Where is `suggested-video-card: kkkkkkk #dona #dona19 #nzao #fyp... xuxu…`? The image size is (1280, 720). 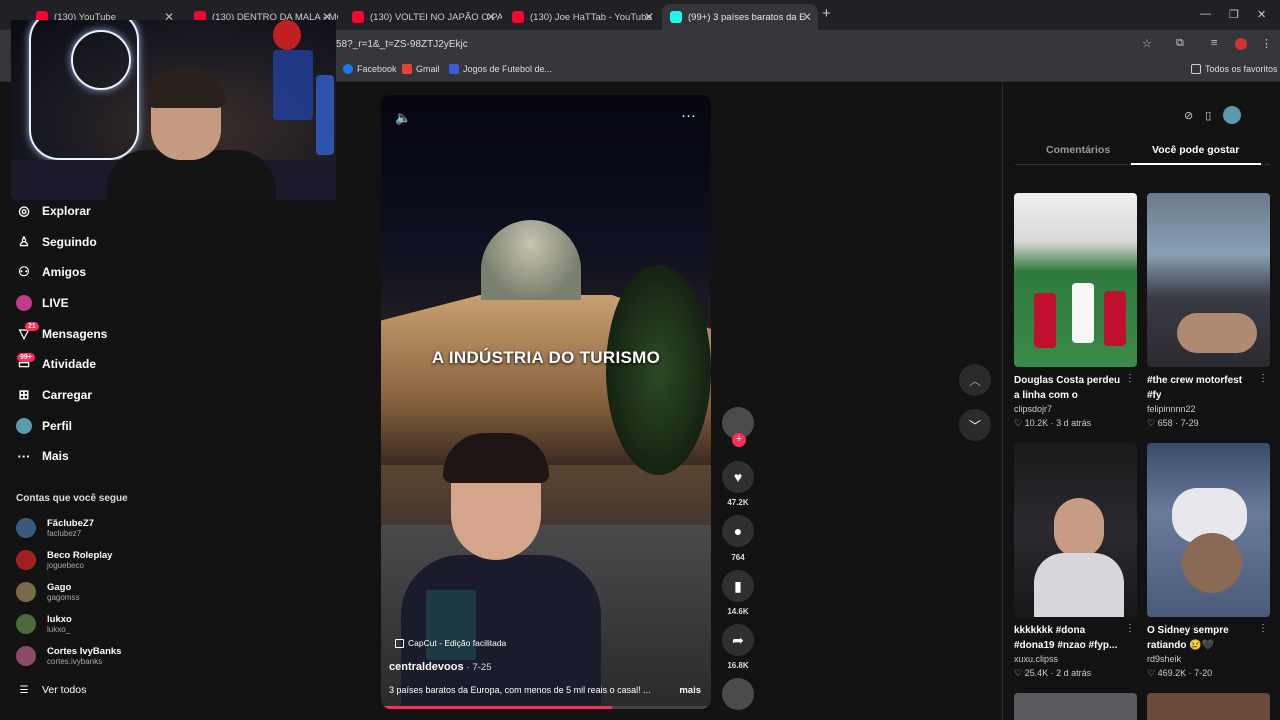 suggested-video-card: kkkkkkk #dona #dona19 #nzao #fyp... xuxu… is located at coordinates (1075, 561).